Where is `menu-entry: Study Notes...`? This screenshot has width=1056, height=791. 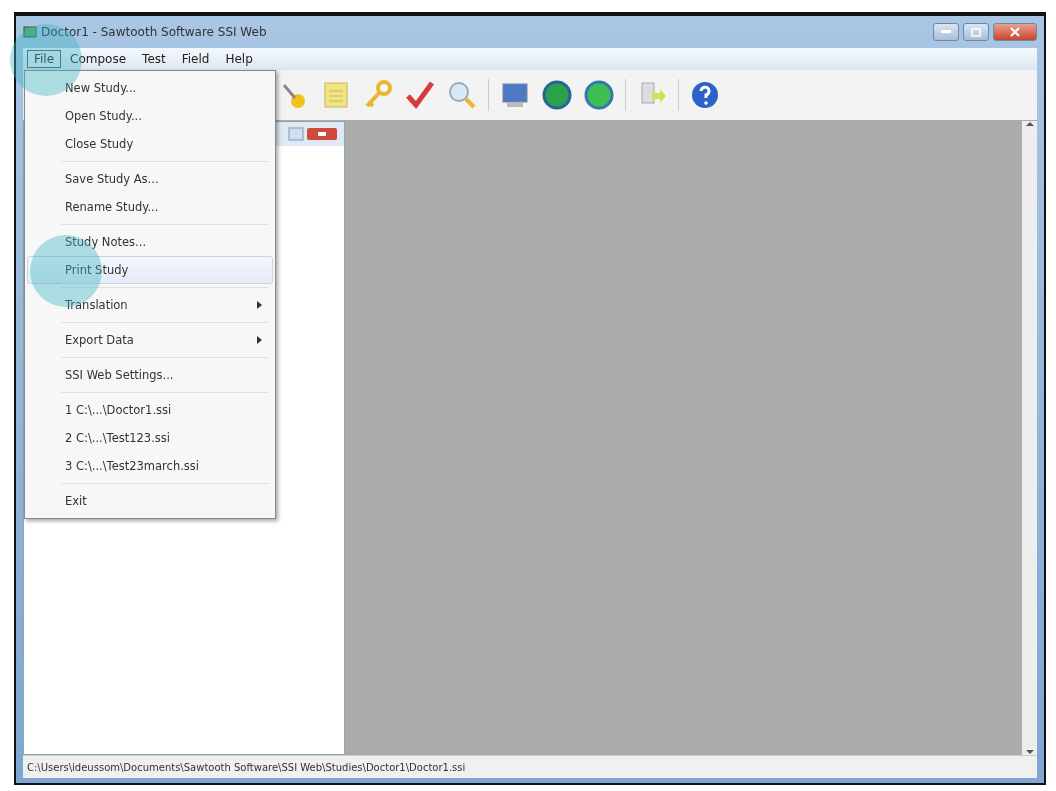
menu-entry: Study Notes... is located at coordinates (150, 242).